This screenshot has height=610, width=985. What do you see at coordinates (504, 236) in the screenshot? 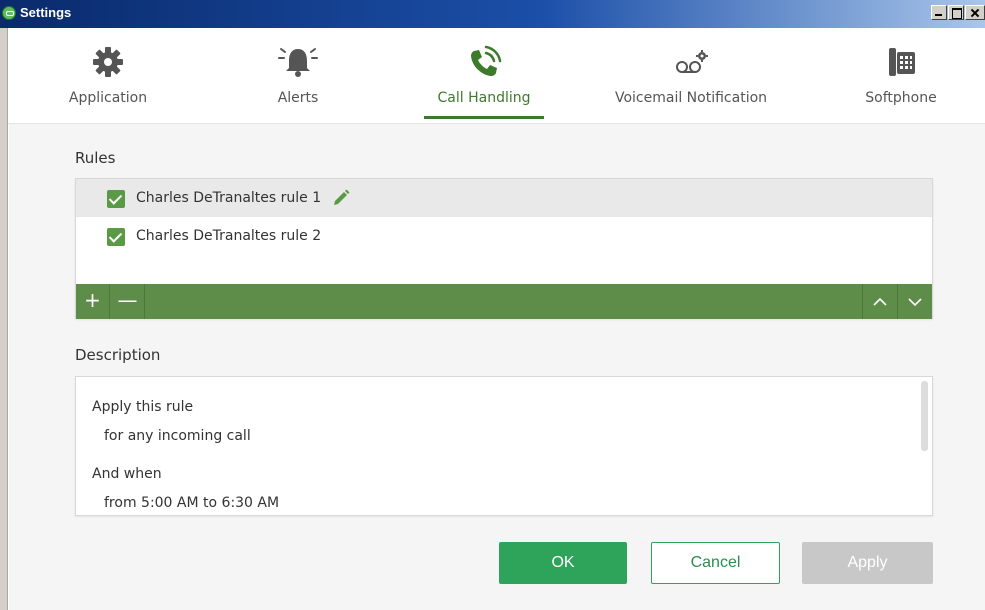
I see `rule-row: Charles DeTranaltes rule 2` at bounding box center [504, 236].